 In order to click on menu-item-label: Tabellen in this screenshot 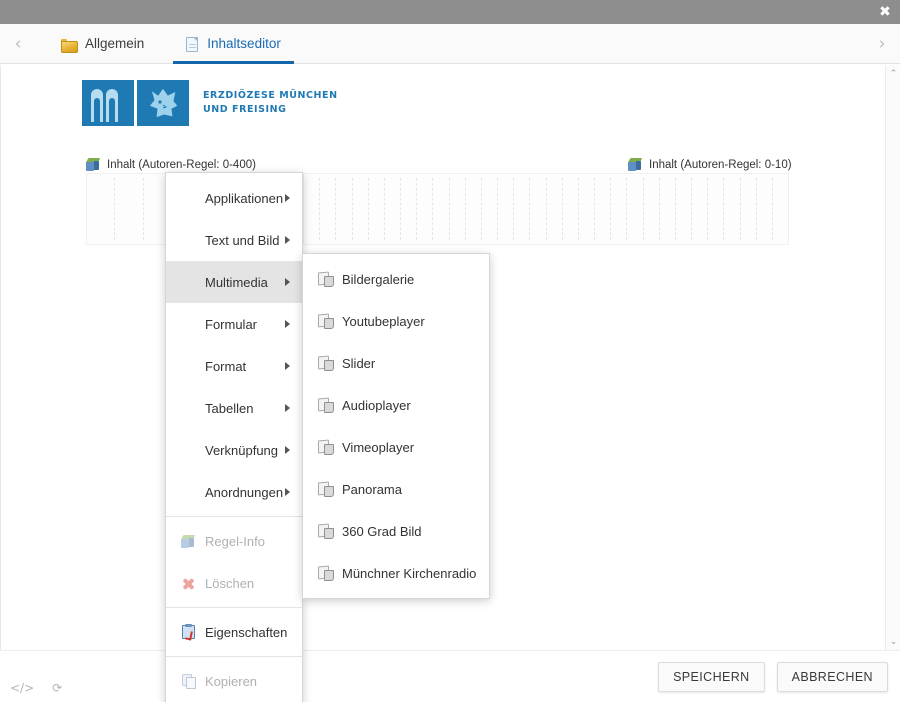, I will do `click(229, 408)`.